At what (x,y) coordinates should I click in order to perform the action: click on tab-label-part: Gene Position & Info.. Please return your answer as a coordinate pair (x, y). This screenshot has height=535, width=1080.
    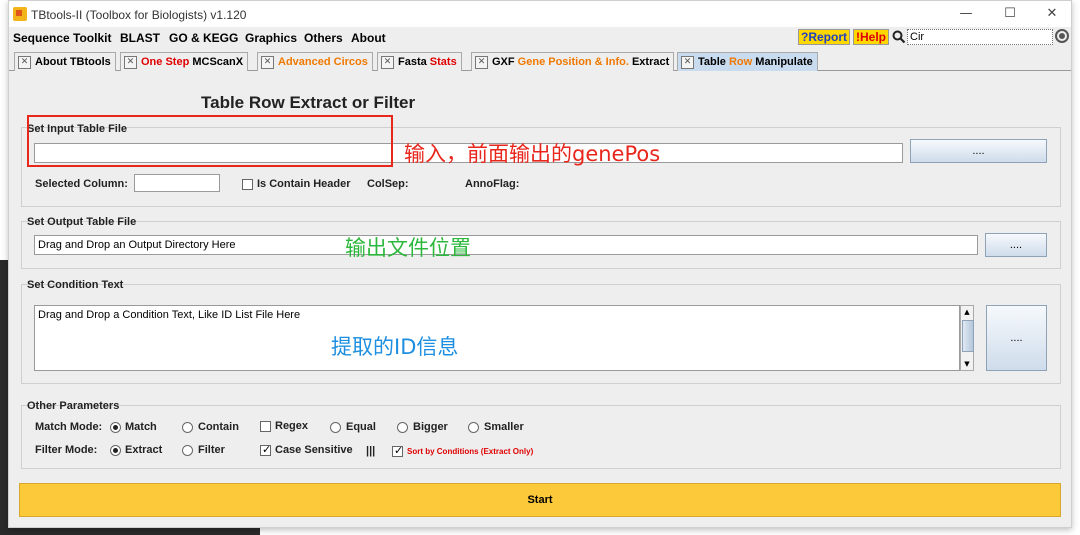
    Looking at the image, I should click on (573, 62).